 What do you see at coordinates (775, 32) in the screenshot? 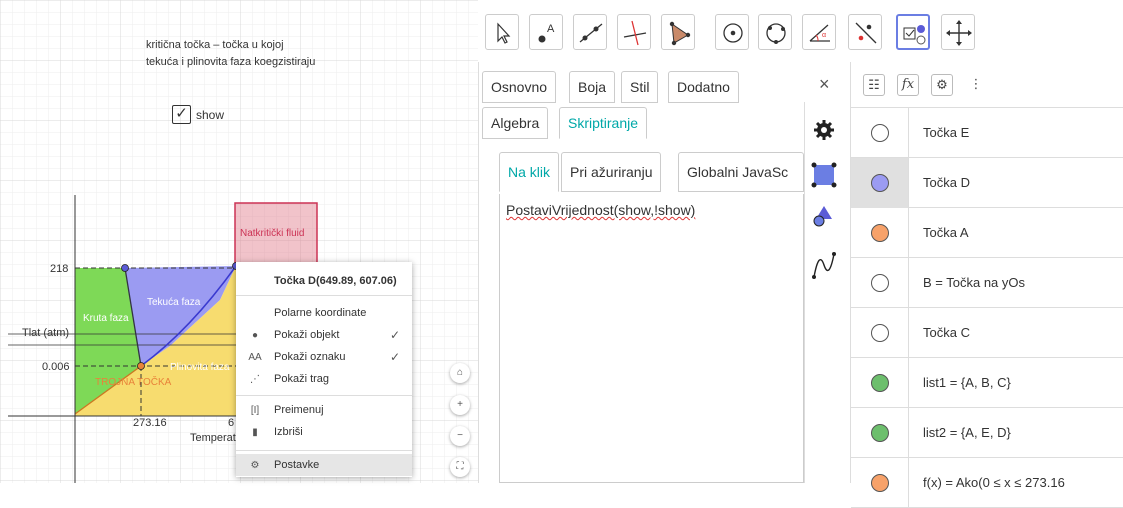
I see `circle-three-points-tool-button` at bounding box center [775, 32].